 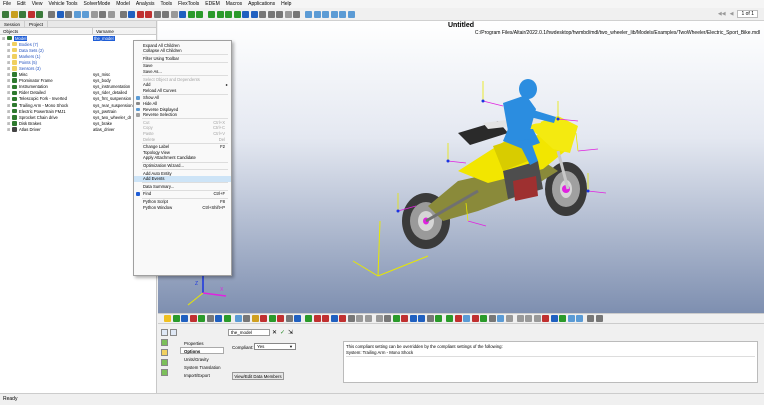 What do you see at coordinates (13, 24) in the screenshot?
I see `tab-session: Session` at bounding box center [13, 24].